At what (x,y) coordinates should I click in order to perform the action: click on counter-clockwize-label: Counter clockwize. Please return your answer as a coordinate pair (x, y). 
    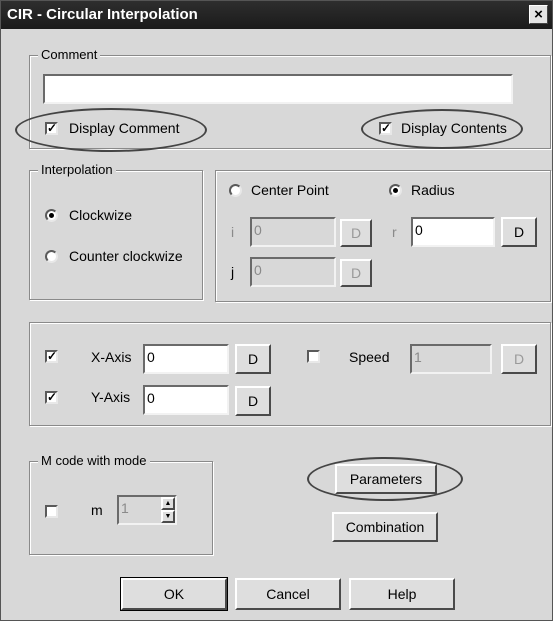
    Looking at the image, I should click on (126, 256).